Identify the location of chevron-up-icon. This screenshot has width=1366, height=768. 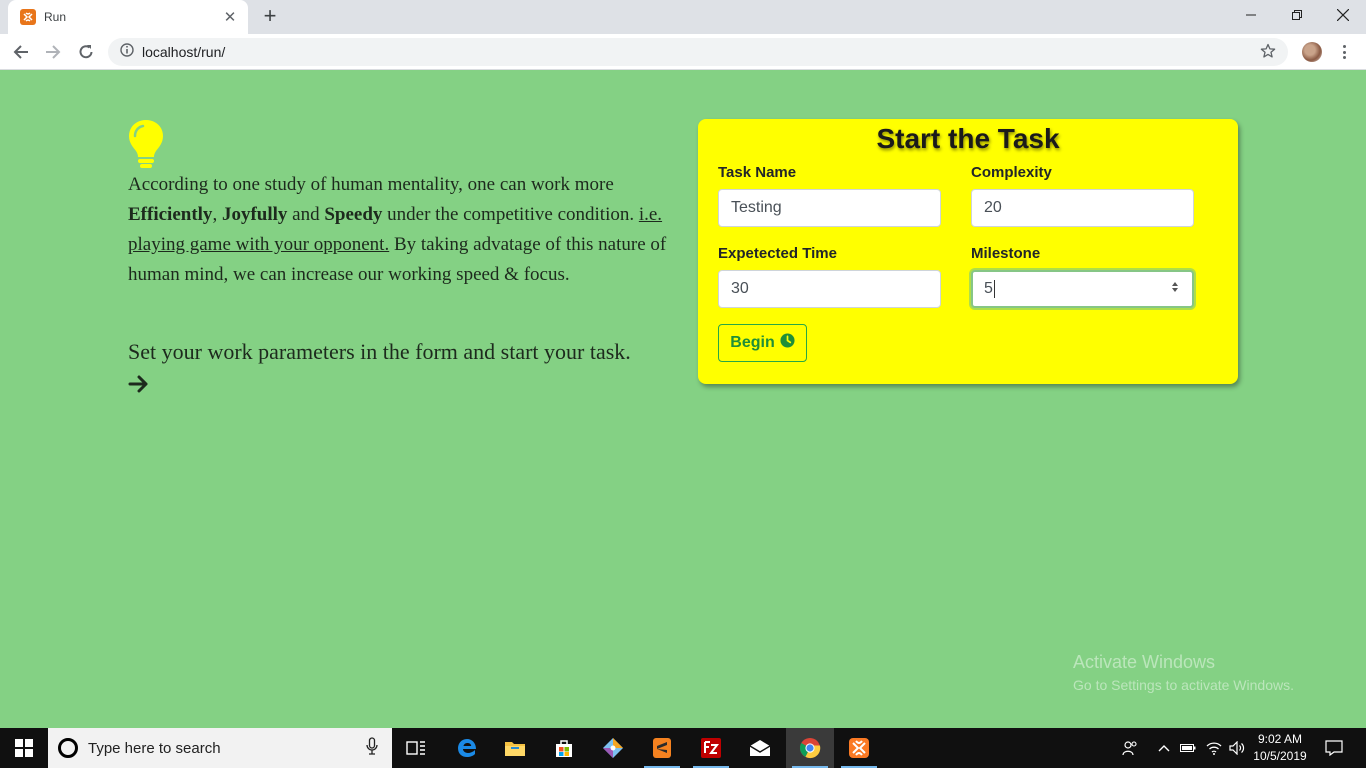
(1164, 748).